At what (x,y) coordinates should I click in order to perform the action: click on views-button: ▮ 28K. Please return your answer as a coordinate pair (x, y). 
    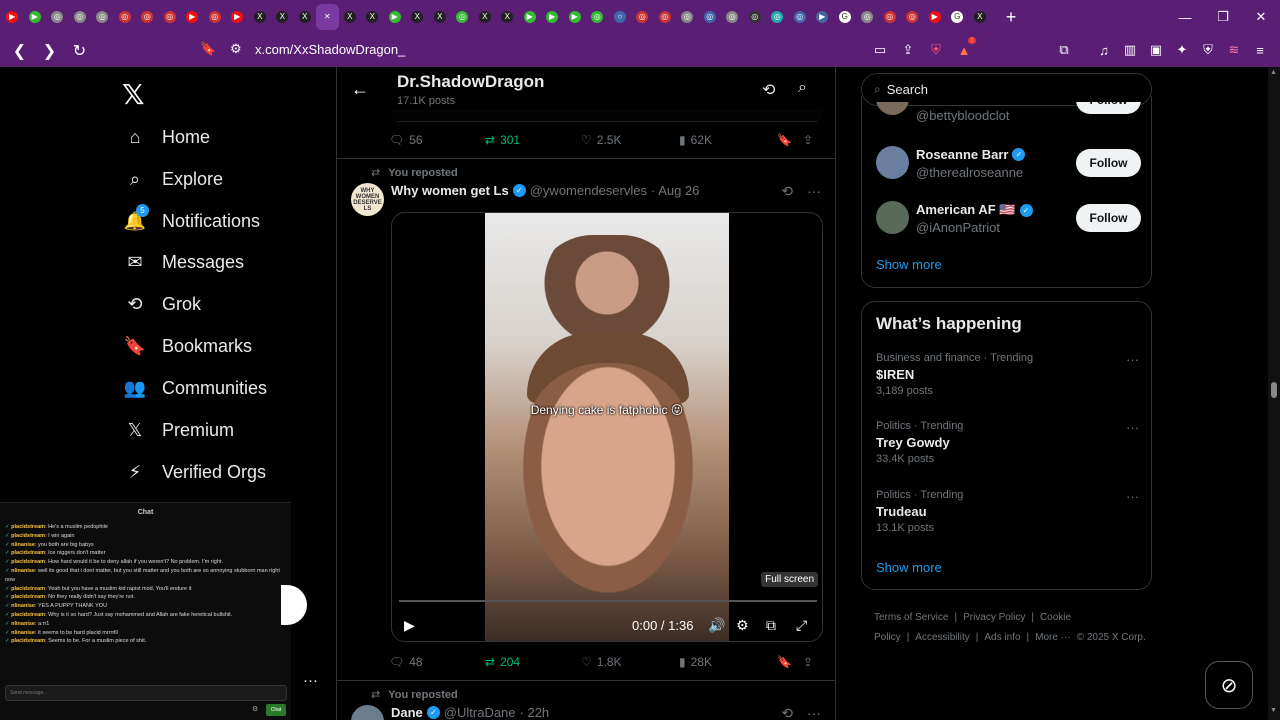
    Looking at the image, I should click on (728, 662).